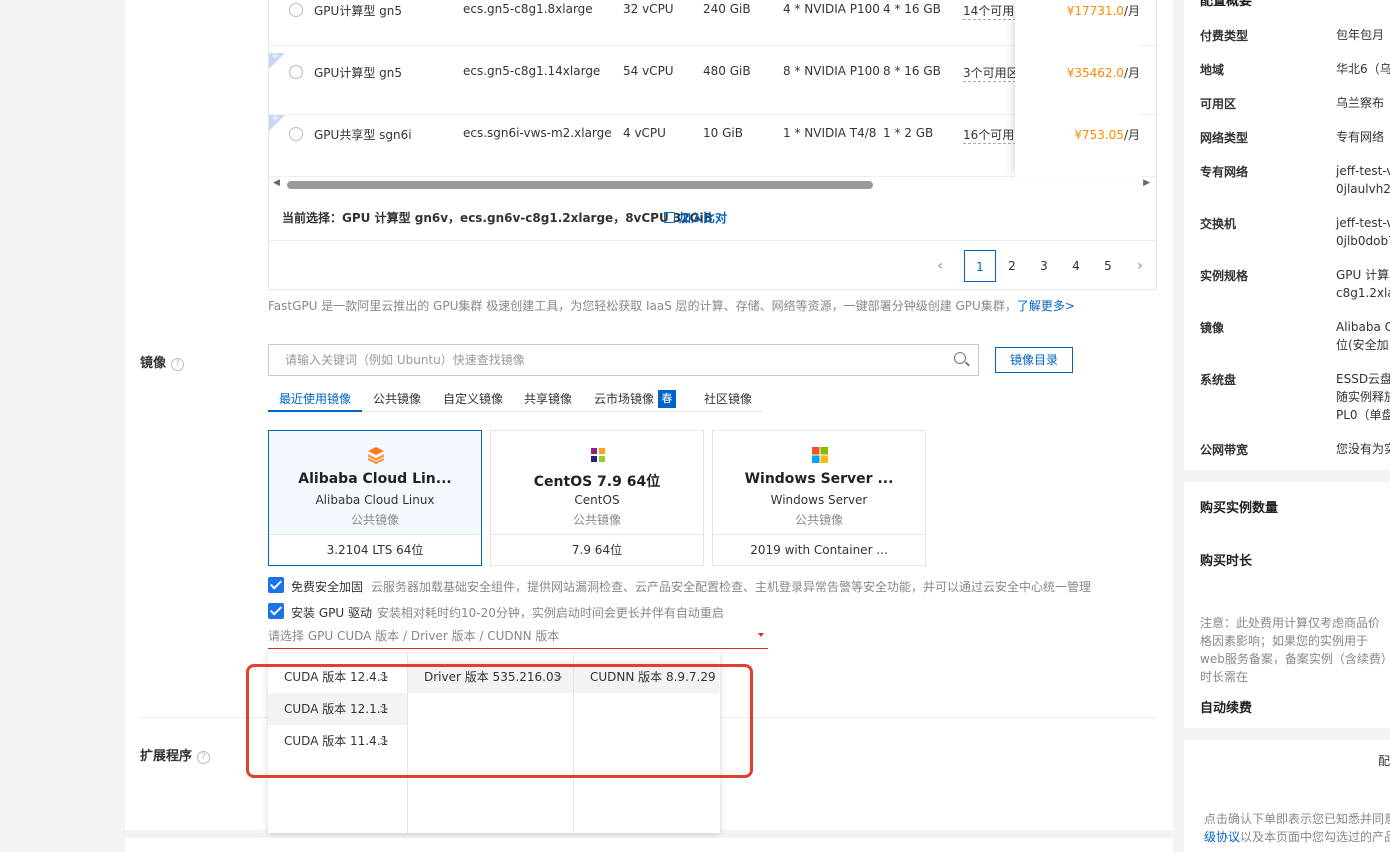  Describe the element at coordinates (1297, 828) in the screenshot. I see `agreement-text: 点击确认下单即表示您已知悉并同意 级协议以及本页面中您勾选过的产品` at that location.